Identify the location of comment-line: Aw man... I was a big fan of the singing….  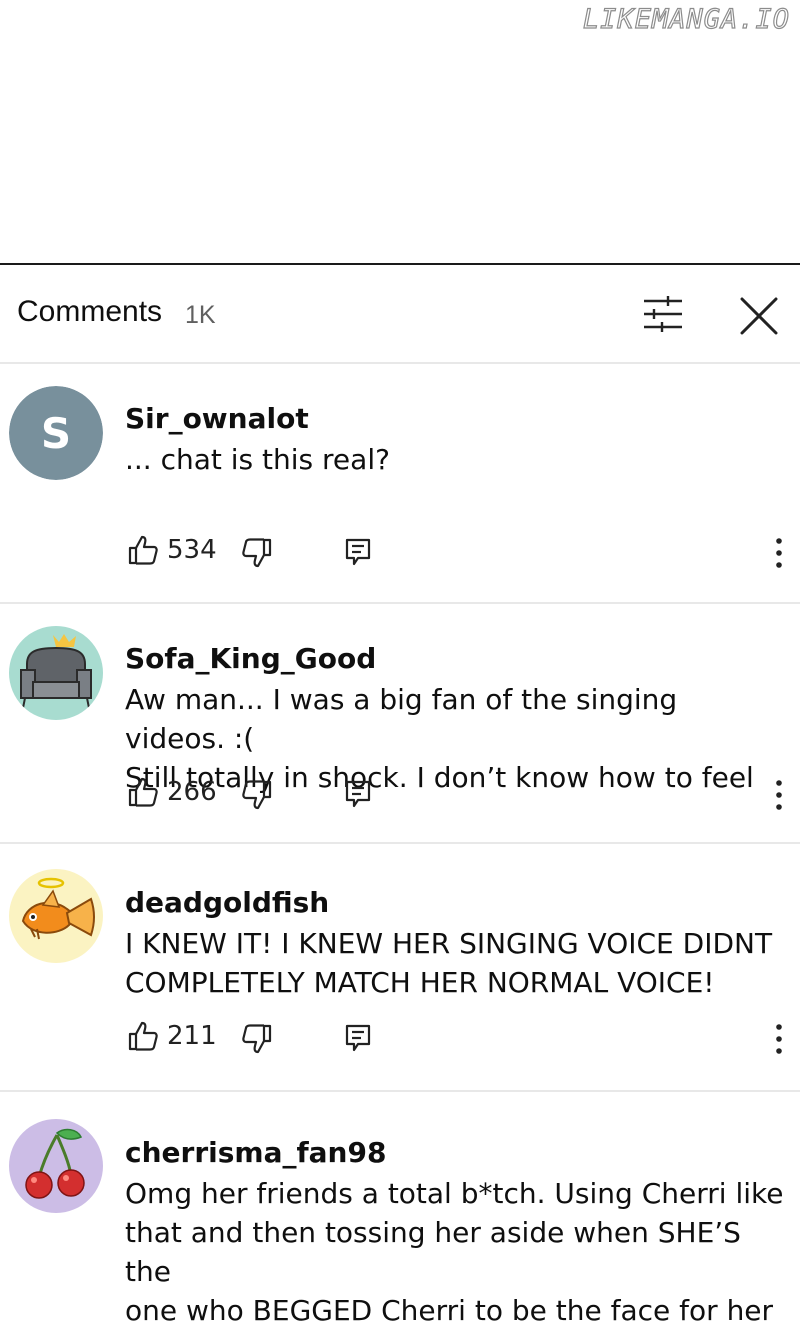
(401, 719).